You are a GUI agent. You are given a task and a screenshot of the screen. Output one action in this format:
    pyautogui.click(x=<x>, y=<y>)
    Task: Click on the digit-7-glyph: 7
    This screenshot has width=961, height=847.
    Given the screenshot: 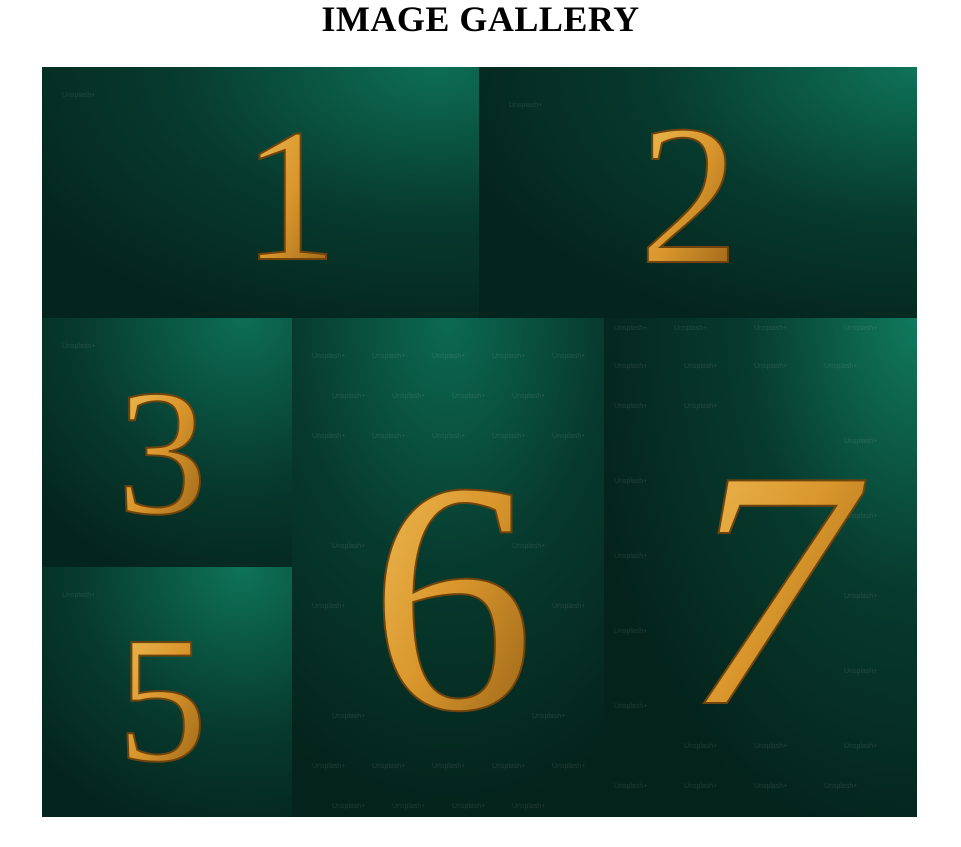 What is the action you would take?
    pyautogui.click(x=777, y=588)
    